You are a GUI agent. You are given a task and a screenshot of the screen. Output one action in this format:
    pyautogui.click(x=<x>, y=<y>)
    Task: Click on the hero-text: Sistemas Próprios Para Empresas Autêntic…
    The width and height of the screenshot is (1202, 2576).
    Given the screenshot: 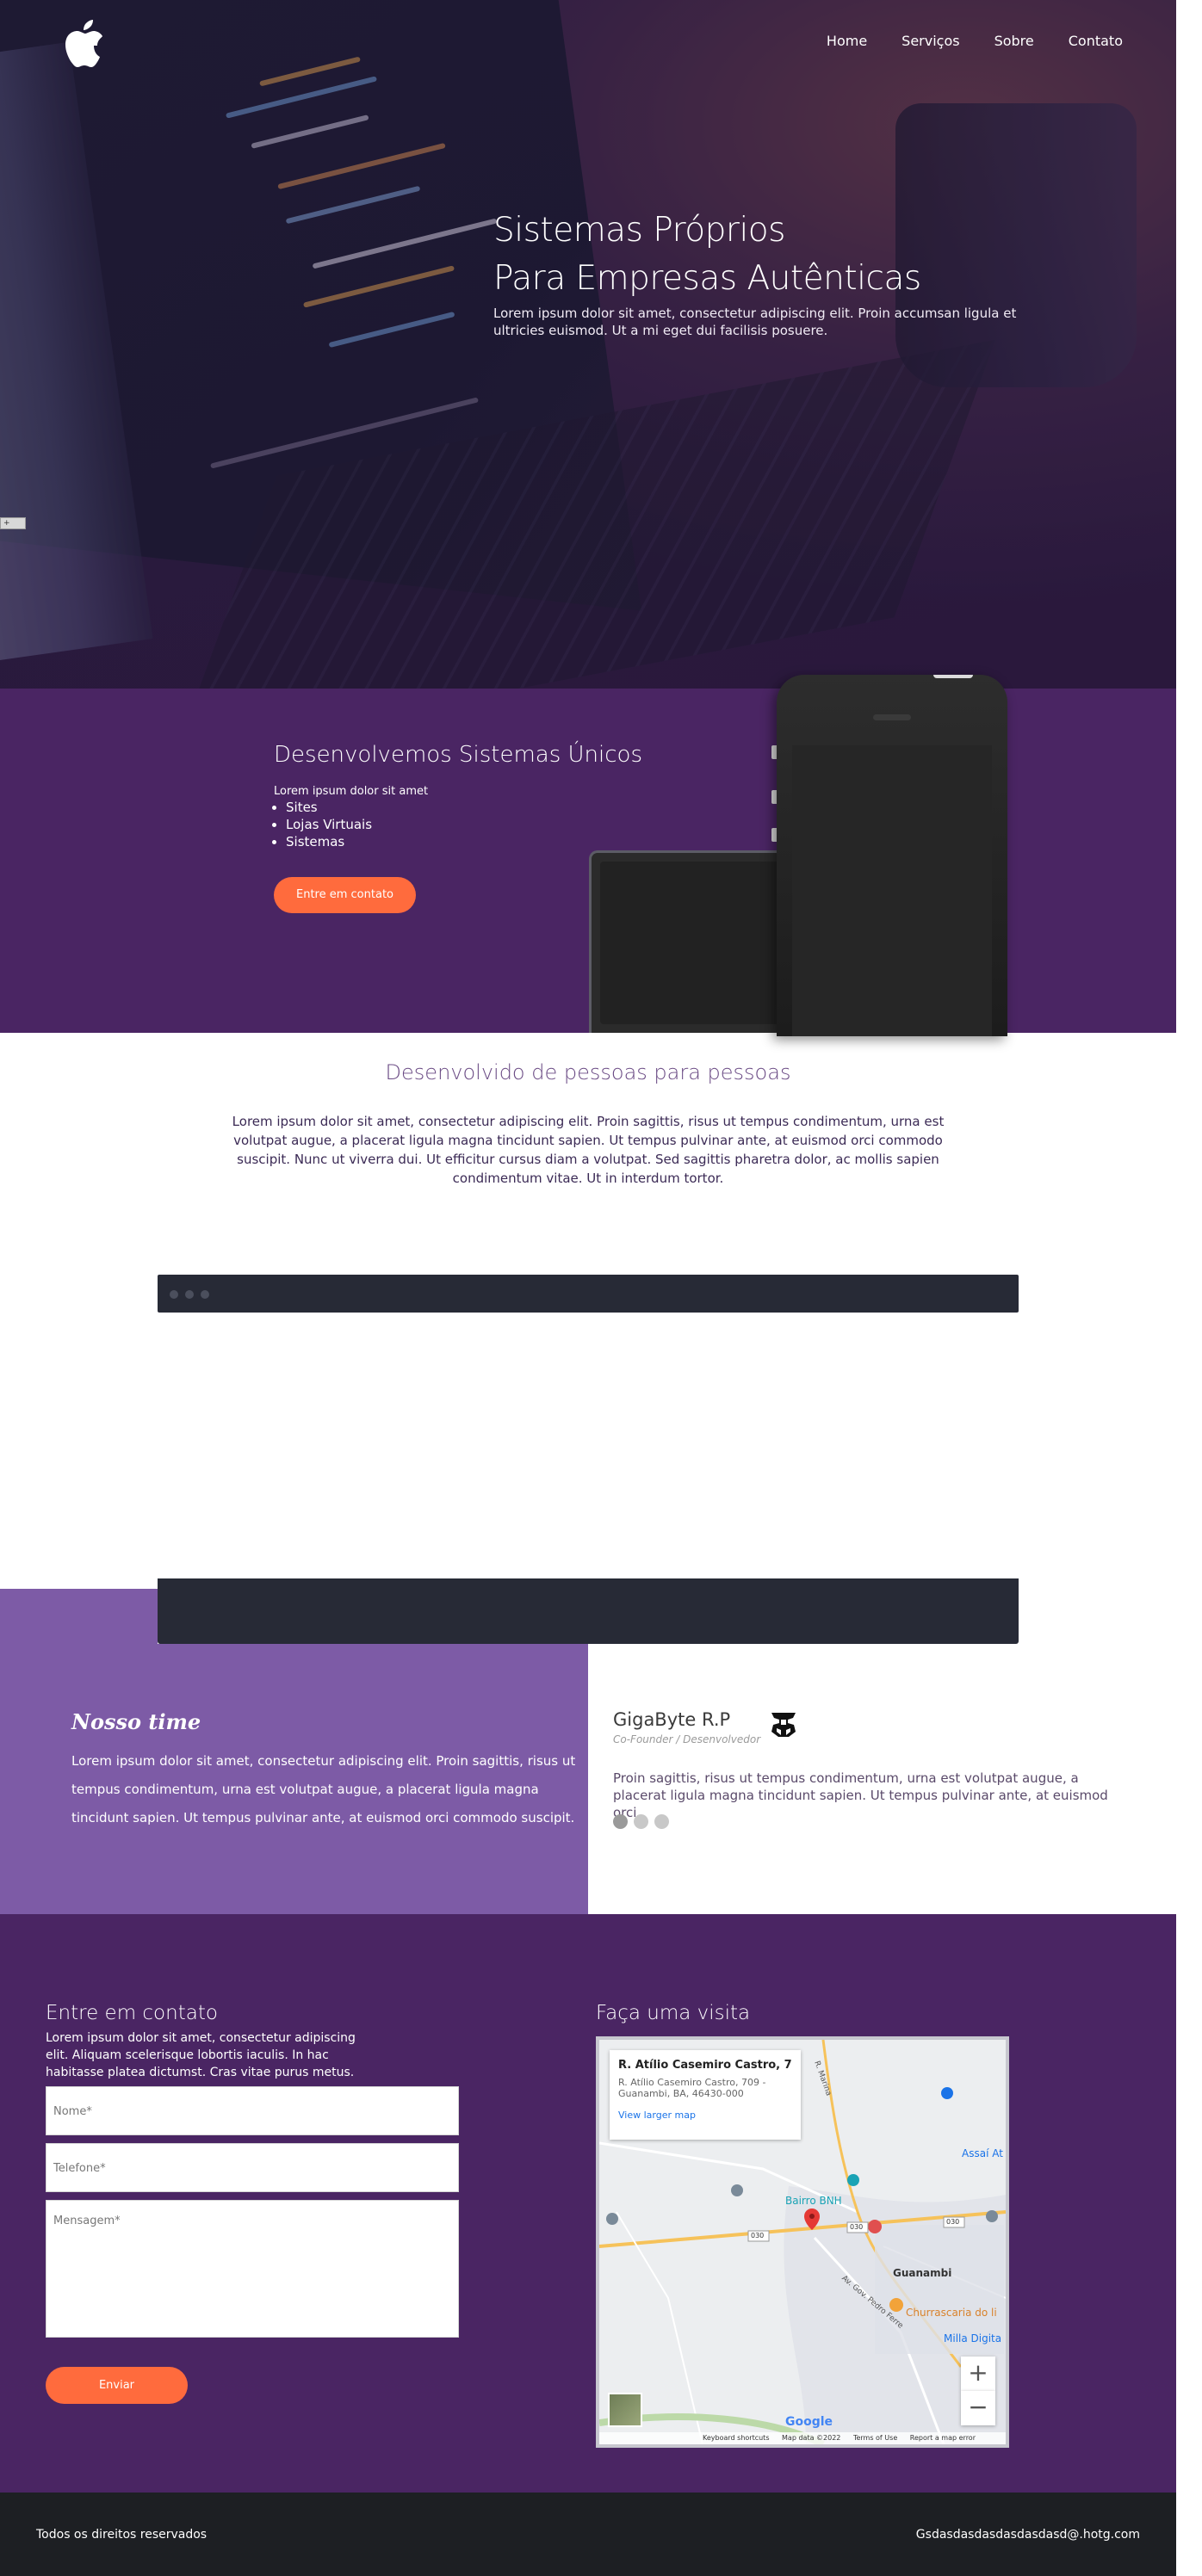 What is the action you would take?
    pyautogui.click(x=760, y=273)
    